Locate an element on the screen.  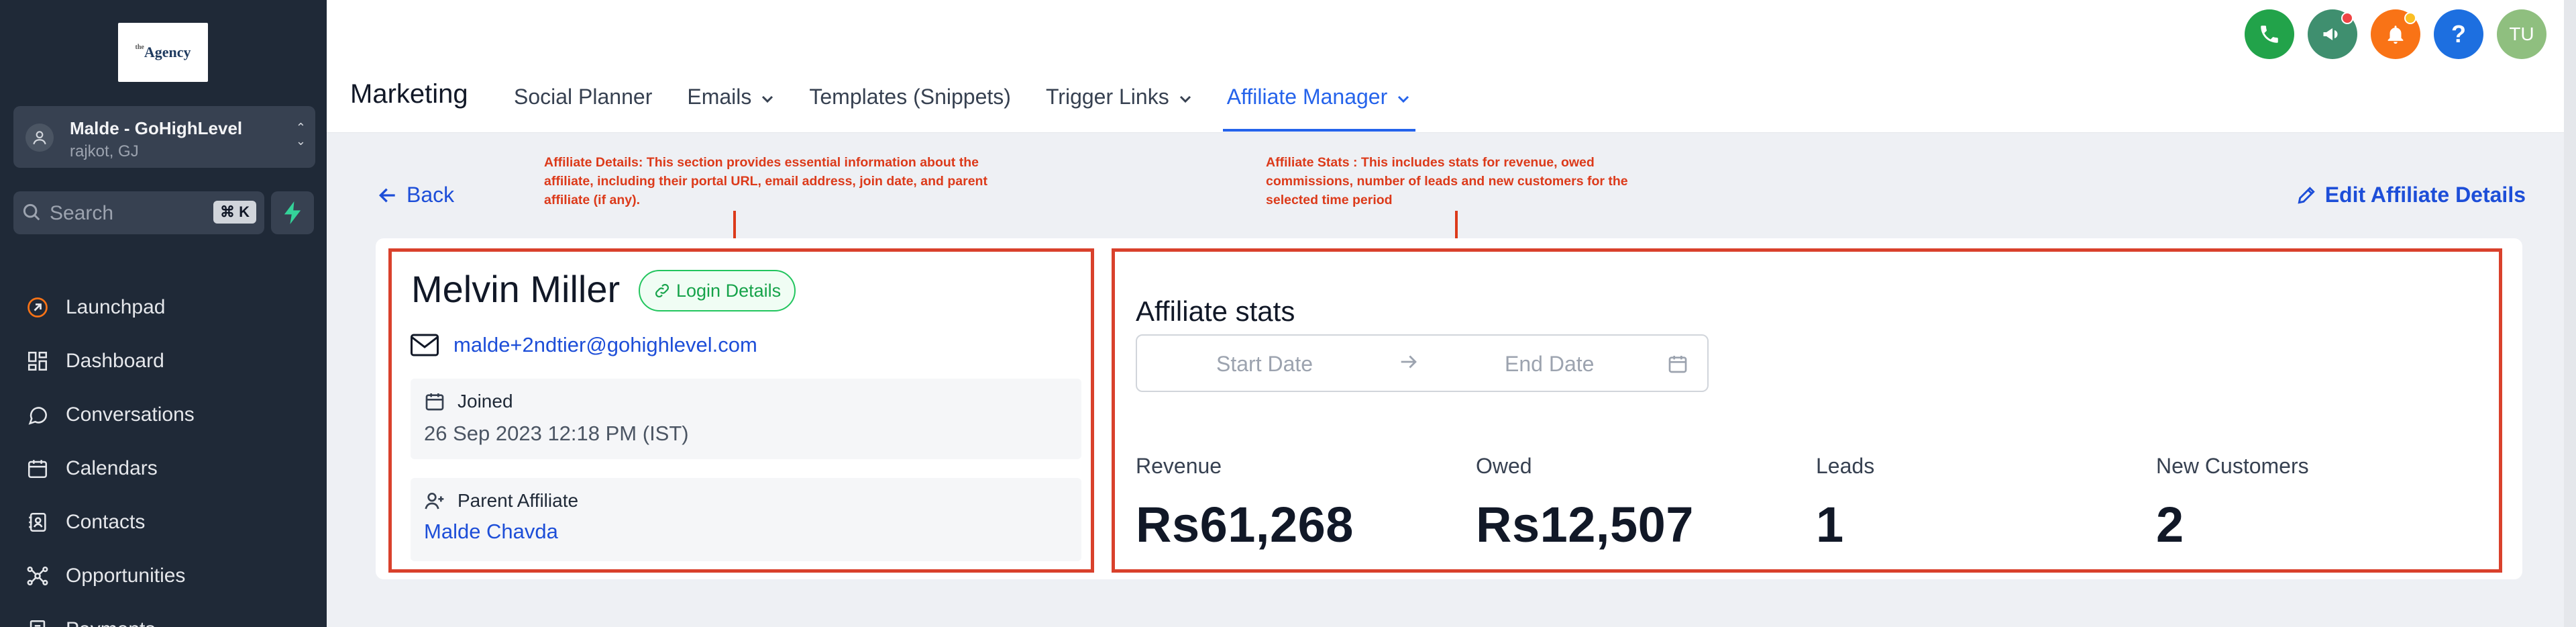
mail-icon is located at coordinates (425, 345).